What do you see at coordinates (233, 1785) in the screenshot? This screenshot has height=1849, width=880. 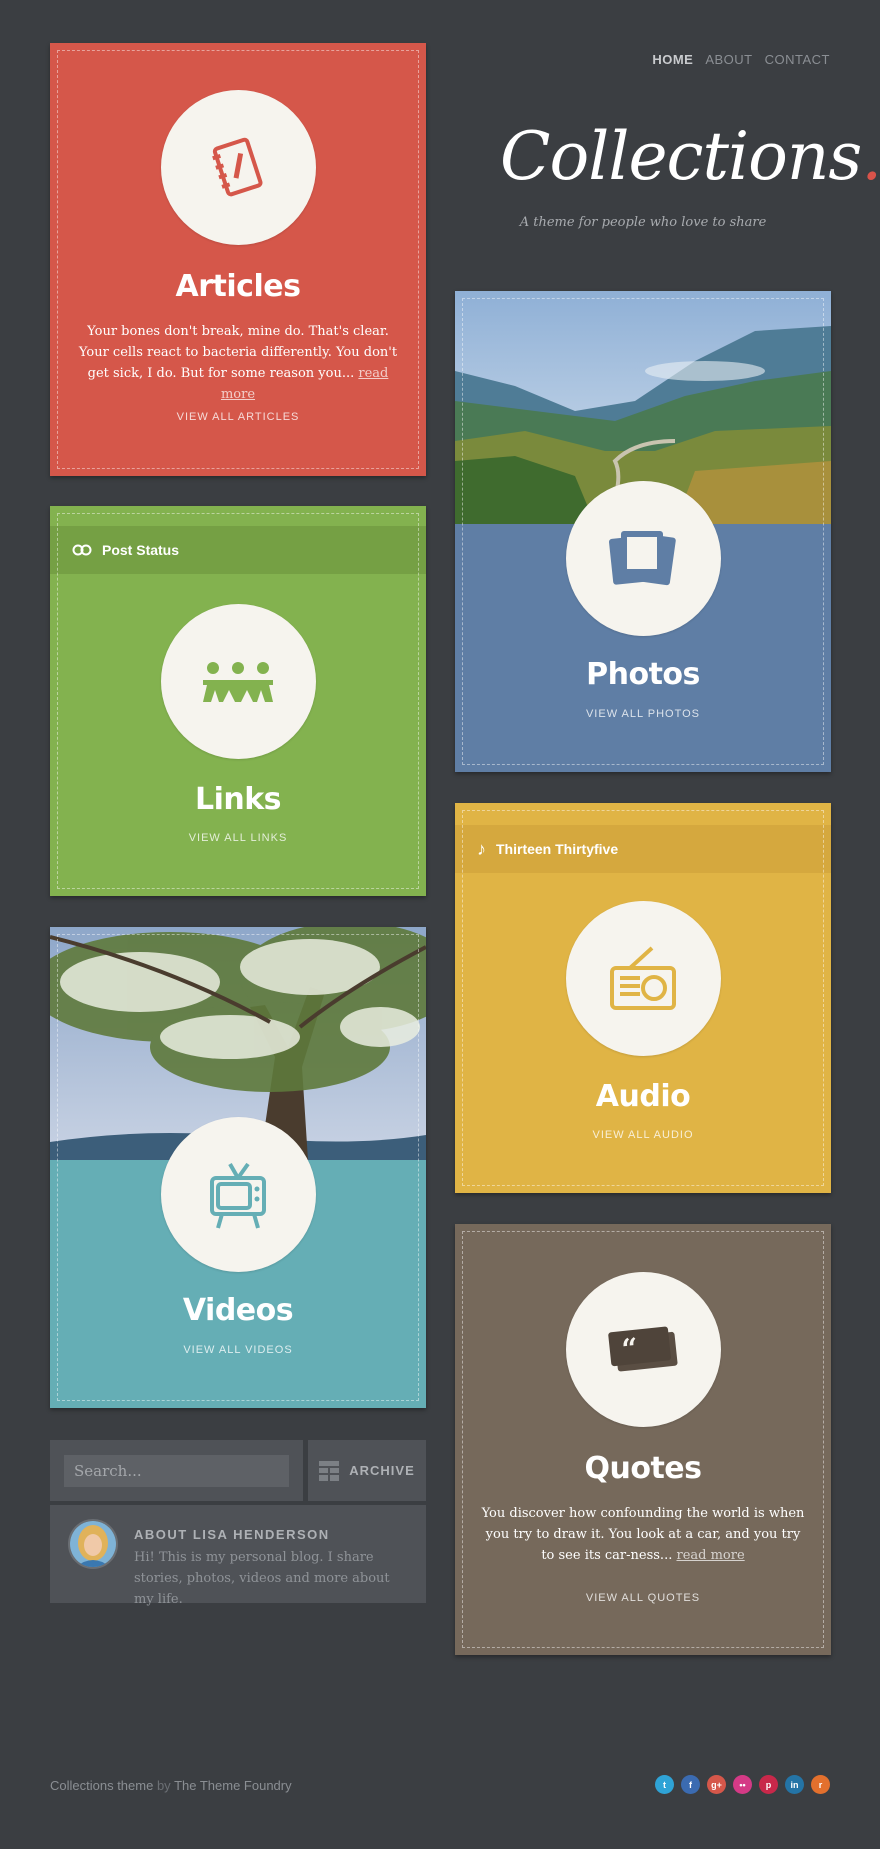 I see `author-link: The Theme Foundry` at bounding box center [233, 1785].